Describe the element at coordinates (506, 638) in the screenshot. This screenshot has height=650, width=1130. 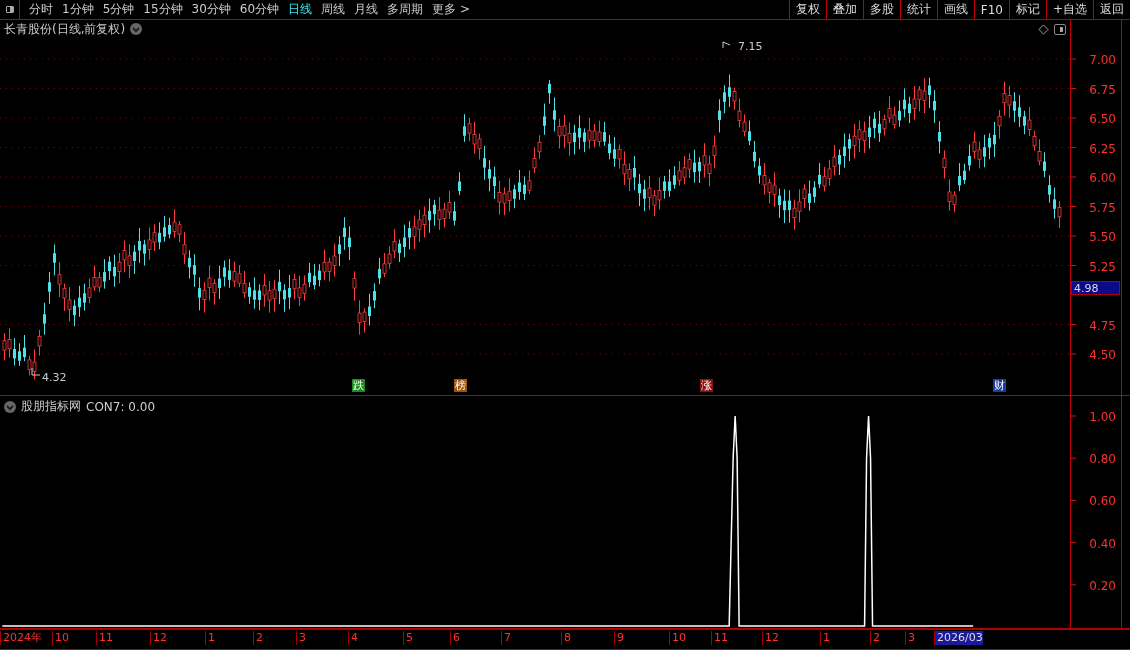
I see `date-label: 7` at that location.